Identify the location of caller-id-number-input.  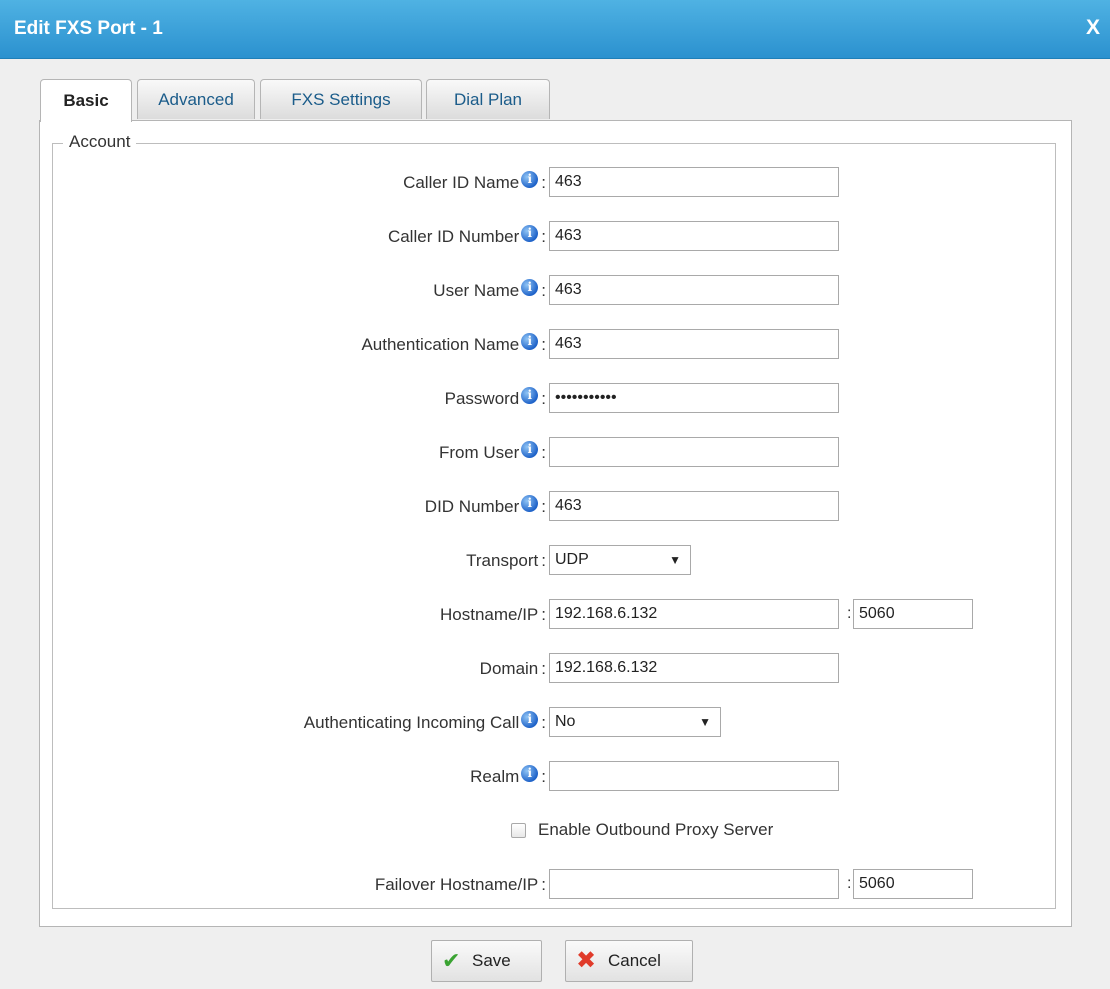
(694, 236).